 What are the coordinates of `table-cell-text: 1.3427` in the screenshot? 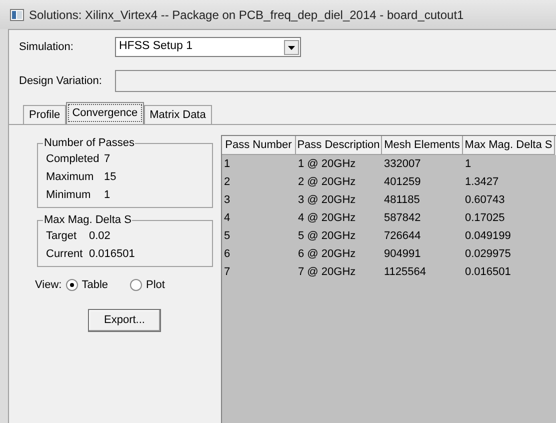 It's located at (482, 182).